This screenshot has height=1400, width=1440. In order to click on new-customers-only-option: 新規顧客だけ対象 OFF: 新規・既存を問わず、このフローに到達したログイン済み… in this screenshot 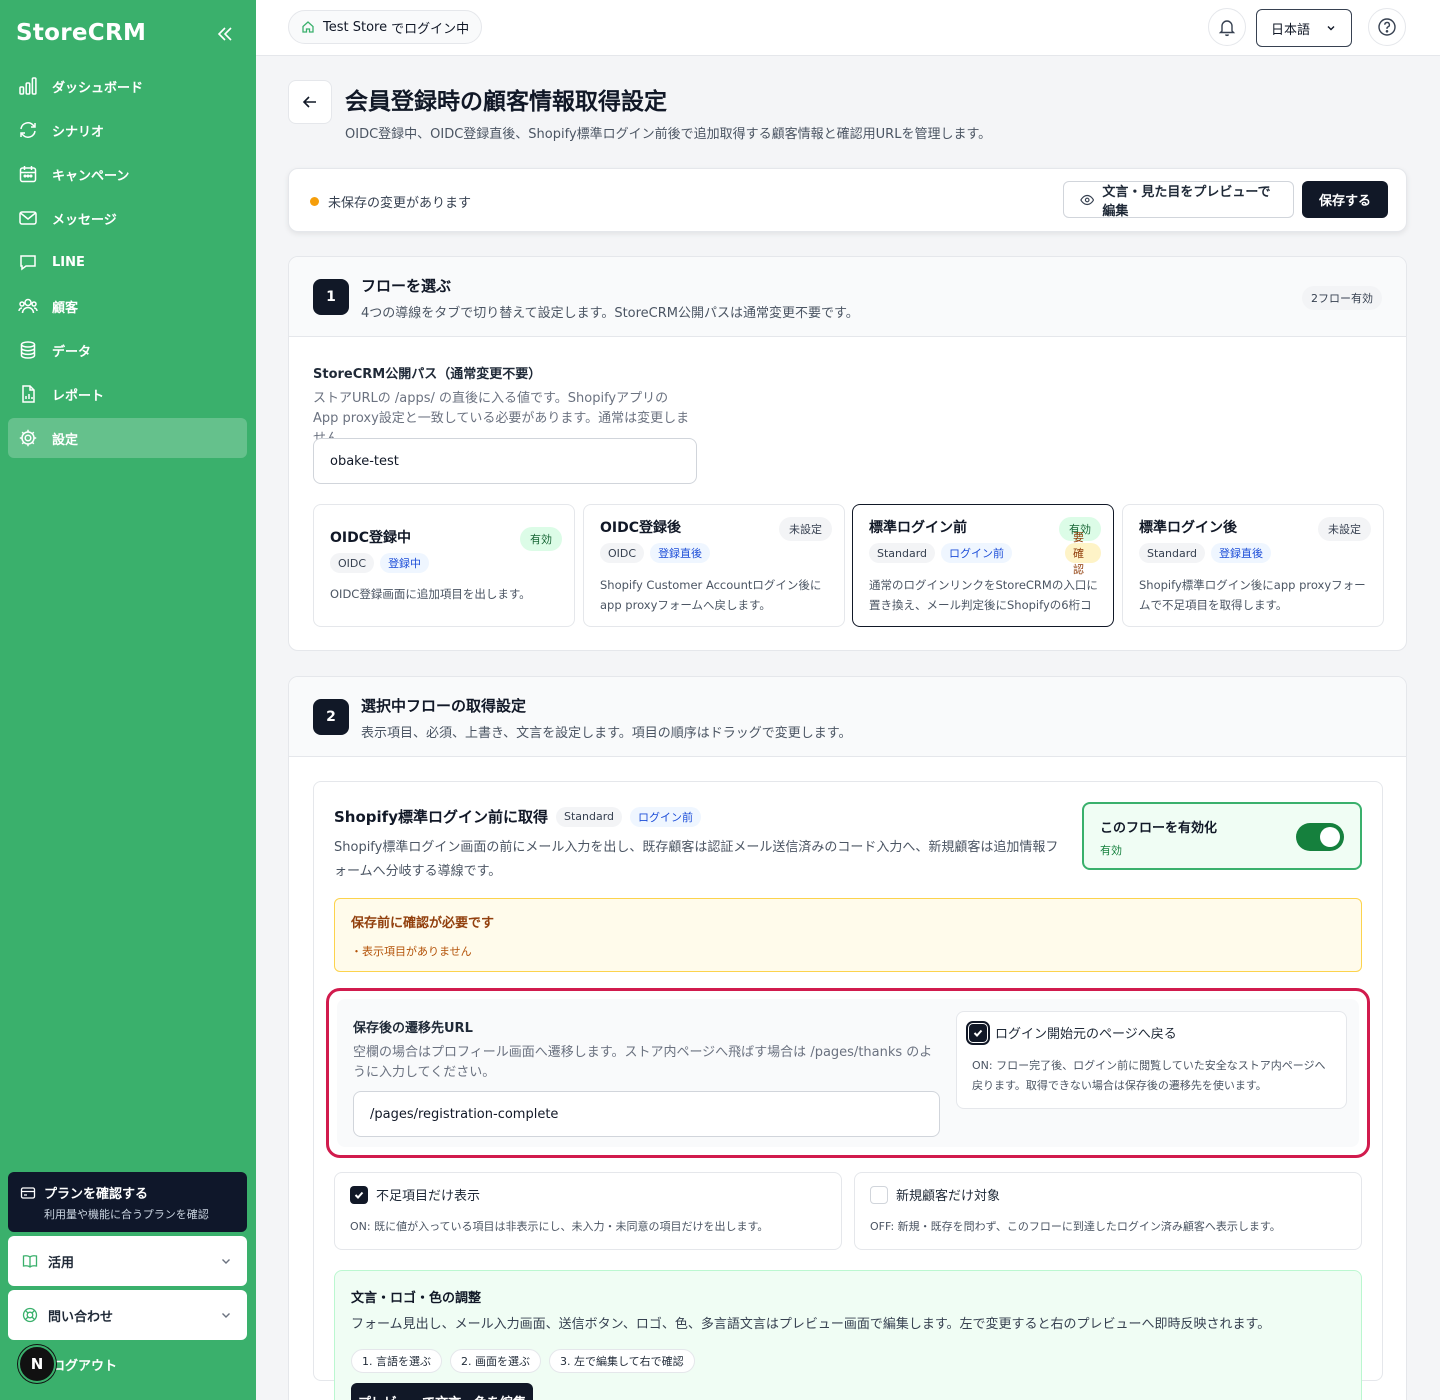, I will do `click(1108, 1211)`.